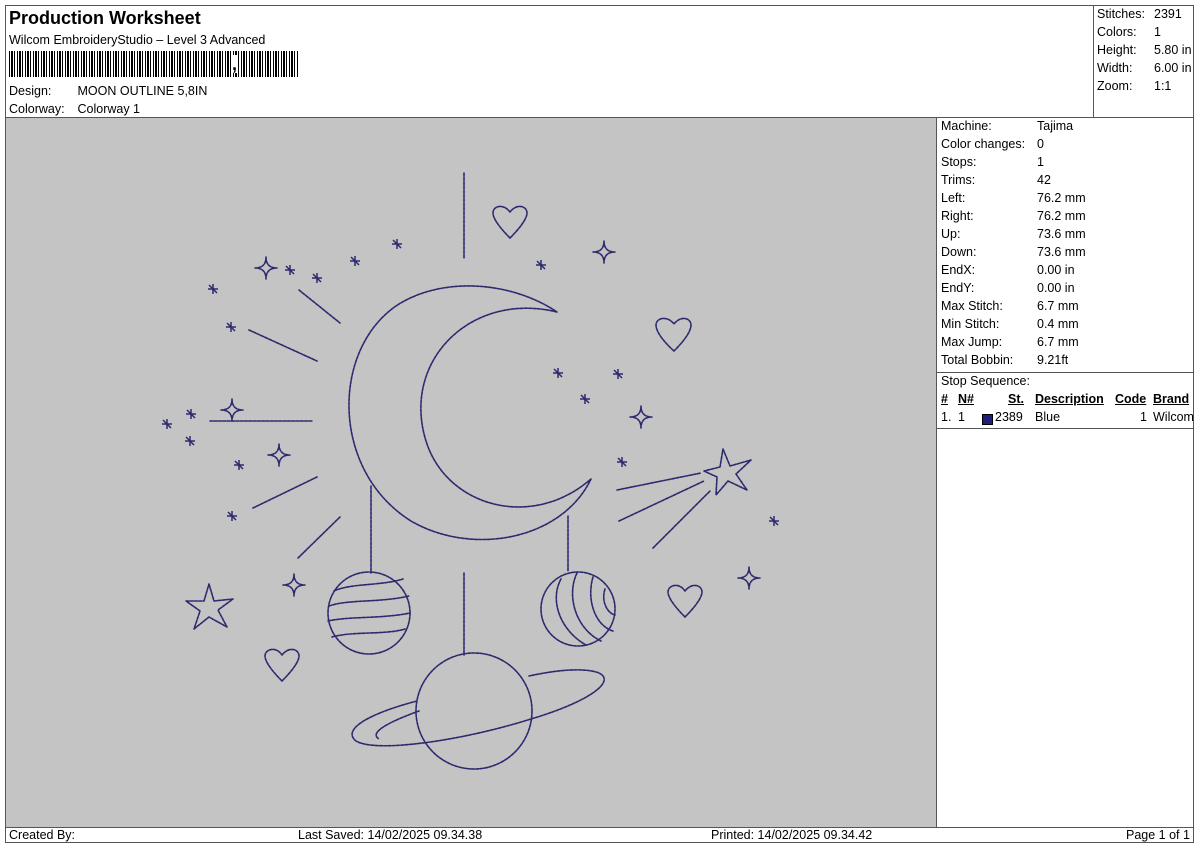 Image resolution: width=1200 pixels, height=848 pixels. I want to click on design-row: Design: MOON OUTLINE 5,8IN, so click(108, 91).